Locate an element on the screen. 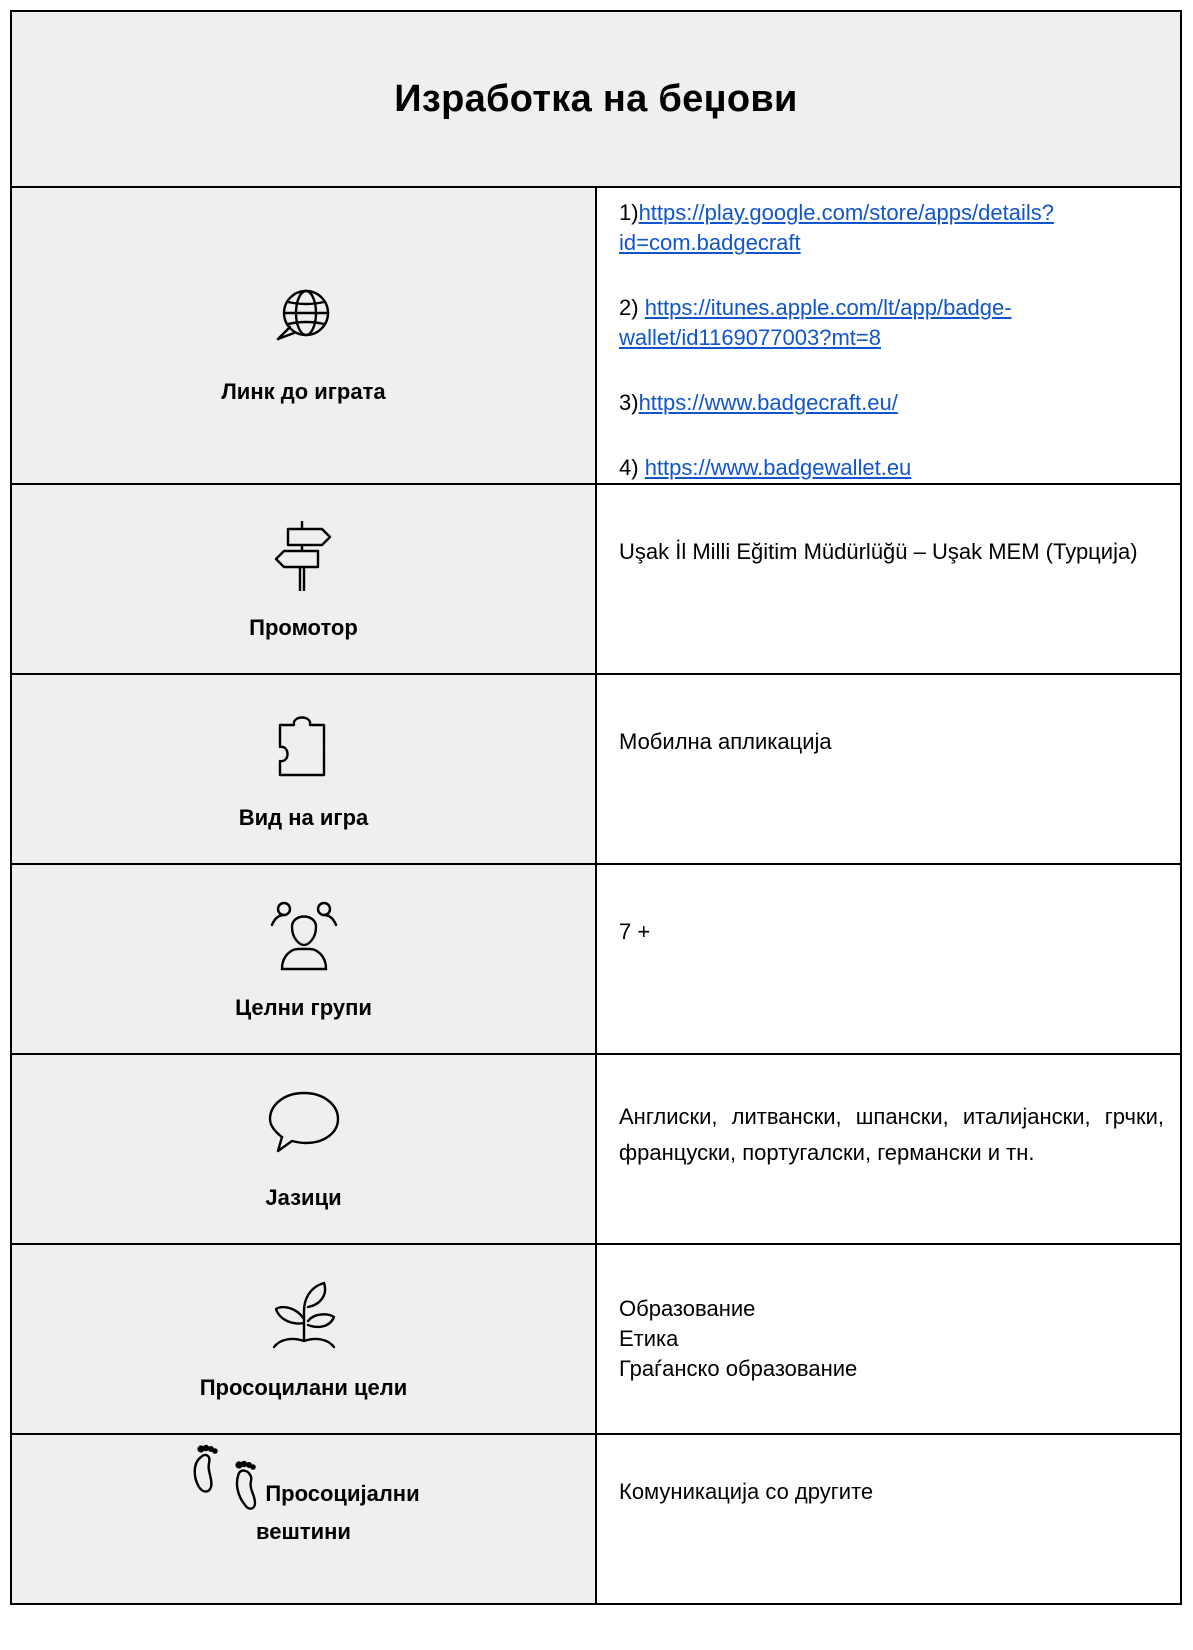  type-value: Мобилна апликација is located at coordinates (725, 741).